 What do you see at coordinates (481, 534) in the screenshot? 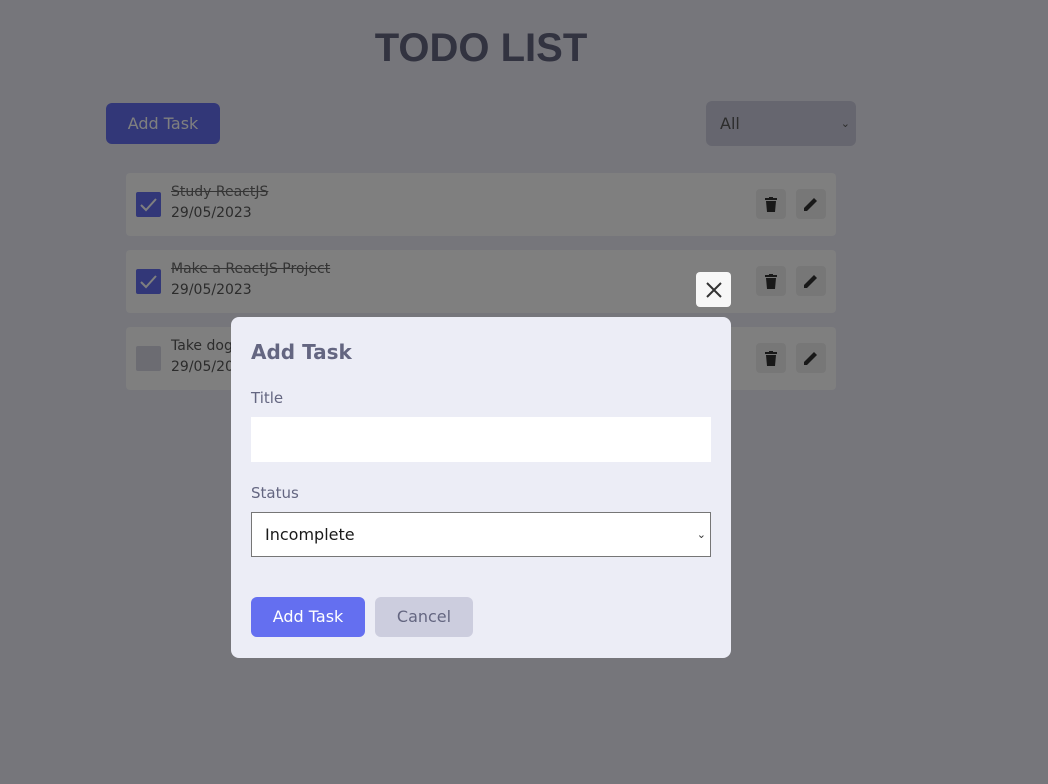
I see `status-select: Incomplete ⌄` at bounding box center [481, 534].